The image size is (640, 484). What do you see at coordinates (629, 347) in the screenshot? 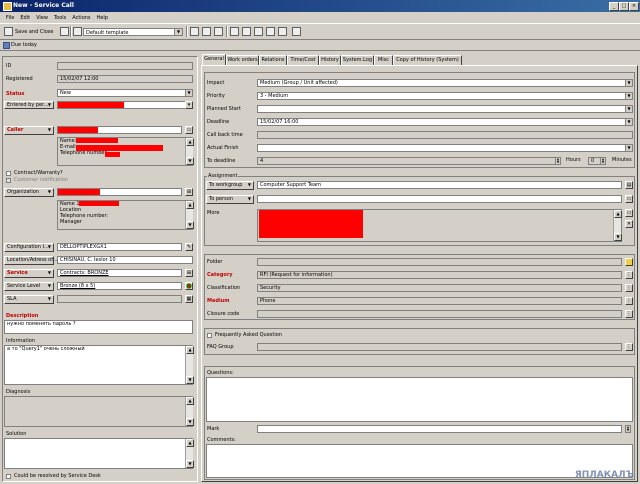
I see `faq-group-tree-icon: ⋮` at bounding box center [629, 347].